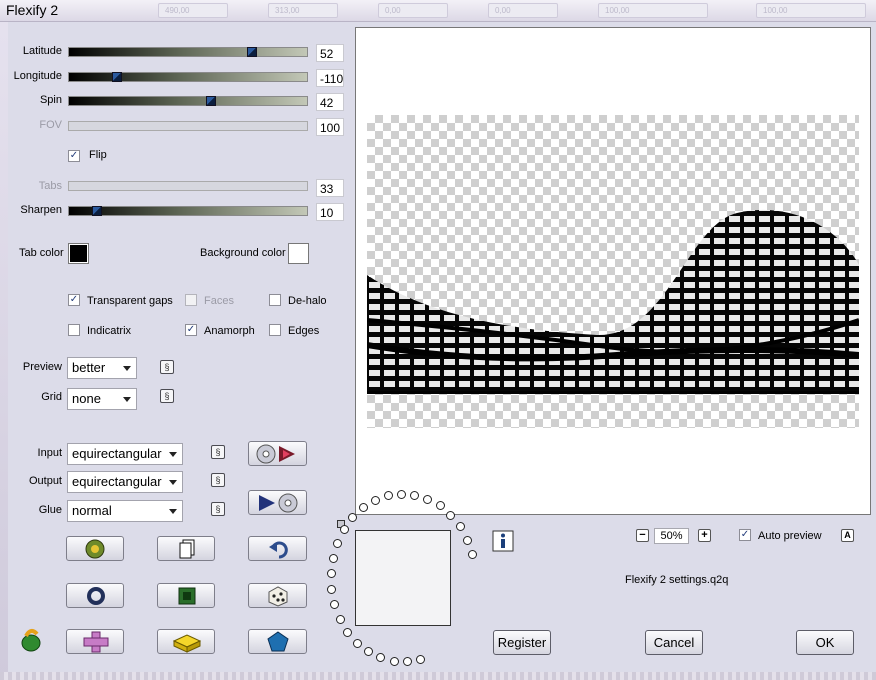  I want to click on lego-brick-icon, so click(187, 643).